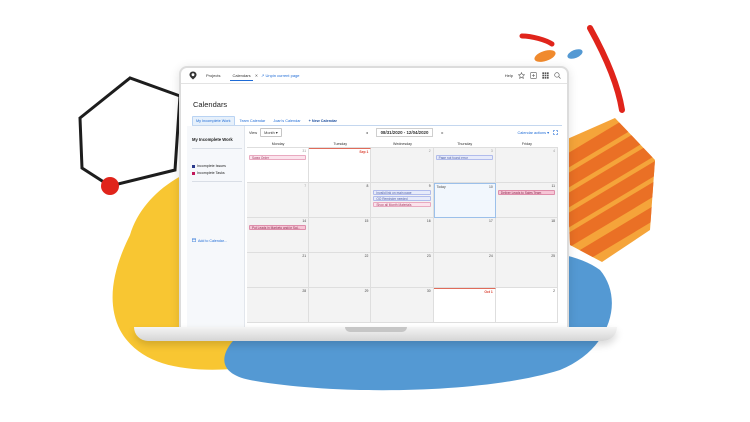 Image resolution: width=750 pixels, height=422 pixels. I want to click on nav-calendars-tab: Calendars, so click(241, 76).